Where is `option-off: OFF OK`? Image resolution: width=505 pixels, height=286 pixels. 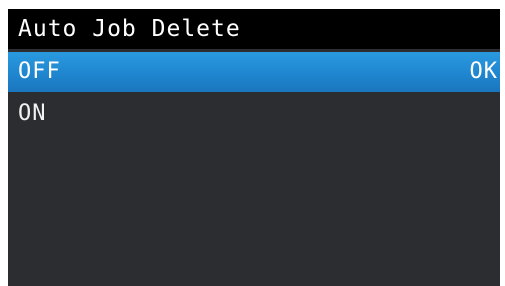 option-off: OFF OK is located at coordinates (254, 72).